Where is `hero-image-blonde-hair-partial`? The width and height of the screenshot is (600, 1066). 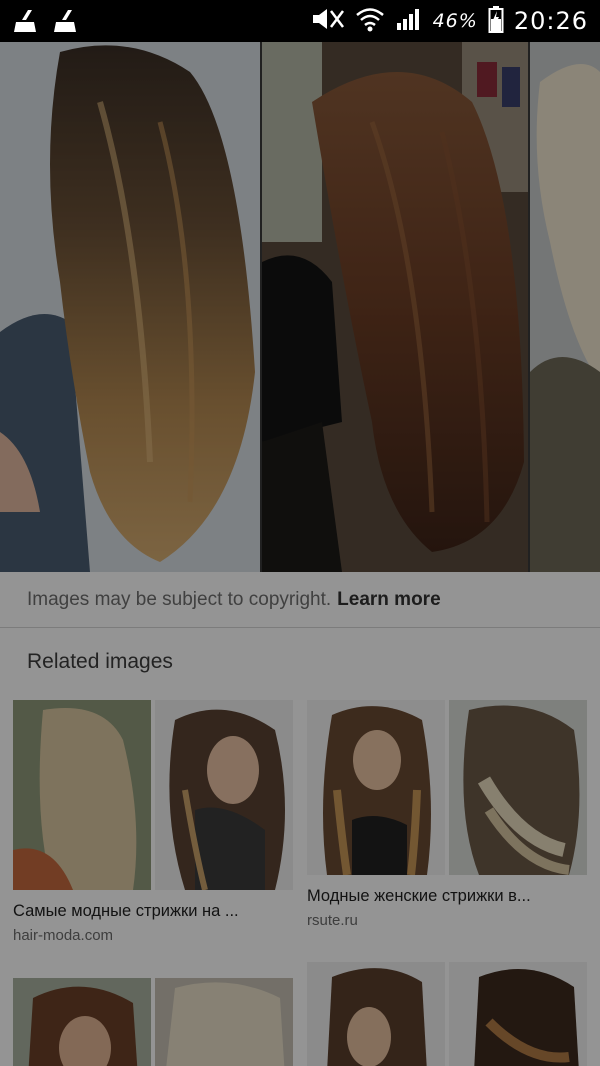 hero-image-blonde-hair-partial is located at coordinates (565, 307).